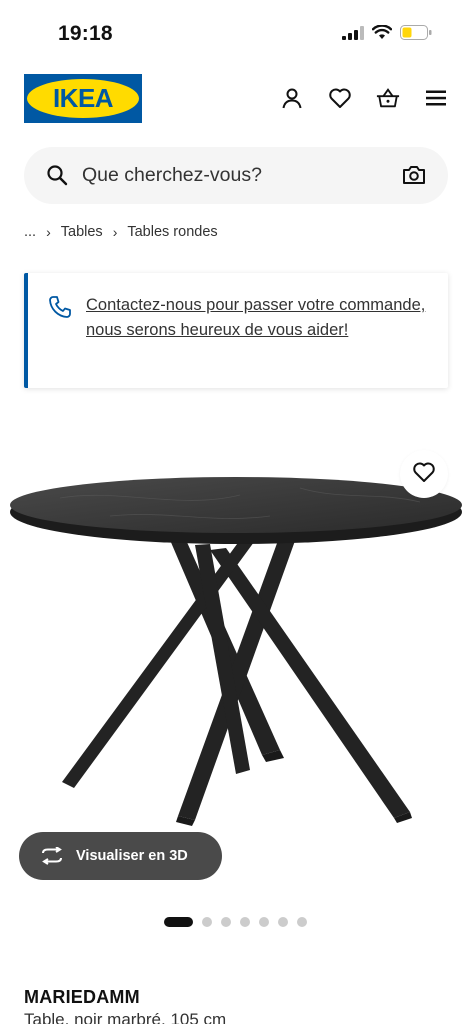 The image size is (472, 1024). What do you see at coordinates (364, 98) in the screenshot?
I see `header-icons` at bounding box center [364, 98].